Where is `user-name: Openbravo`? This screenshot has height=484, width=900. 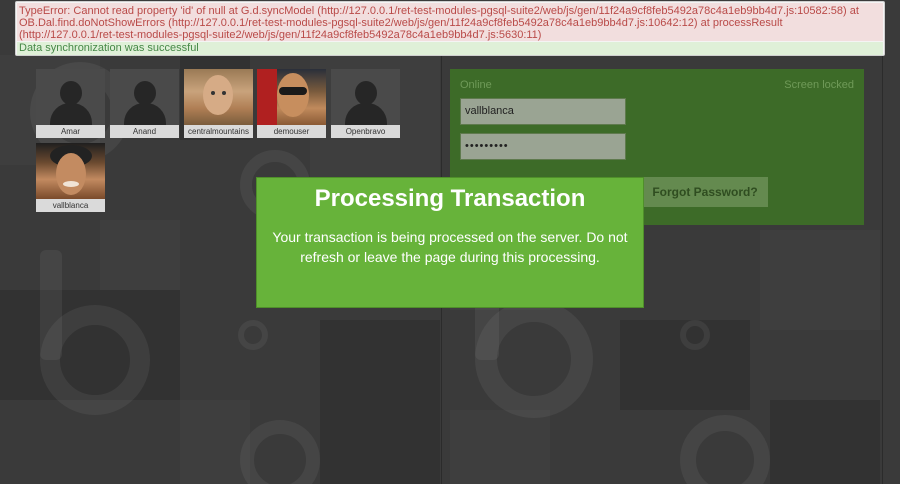 user-name: Openbravo is located at coordinates (365, 131).